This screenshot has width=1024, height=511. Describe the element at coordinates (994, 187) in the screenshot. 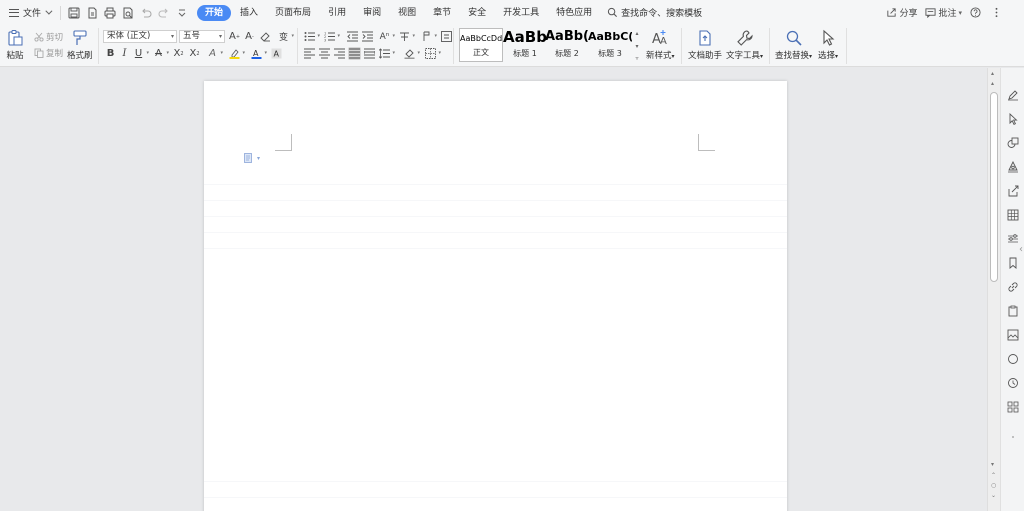

I see `scrollbar-thumb` at that location.